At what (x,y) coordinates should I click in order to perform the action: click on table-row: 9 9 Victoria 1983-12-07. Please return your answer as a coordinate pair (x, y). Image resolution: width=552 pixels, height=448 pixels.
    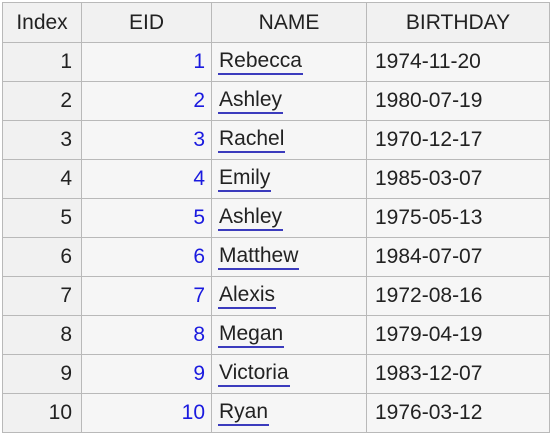
    Looking at the image, I should click on (276, 374).